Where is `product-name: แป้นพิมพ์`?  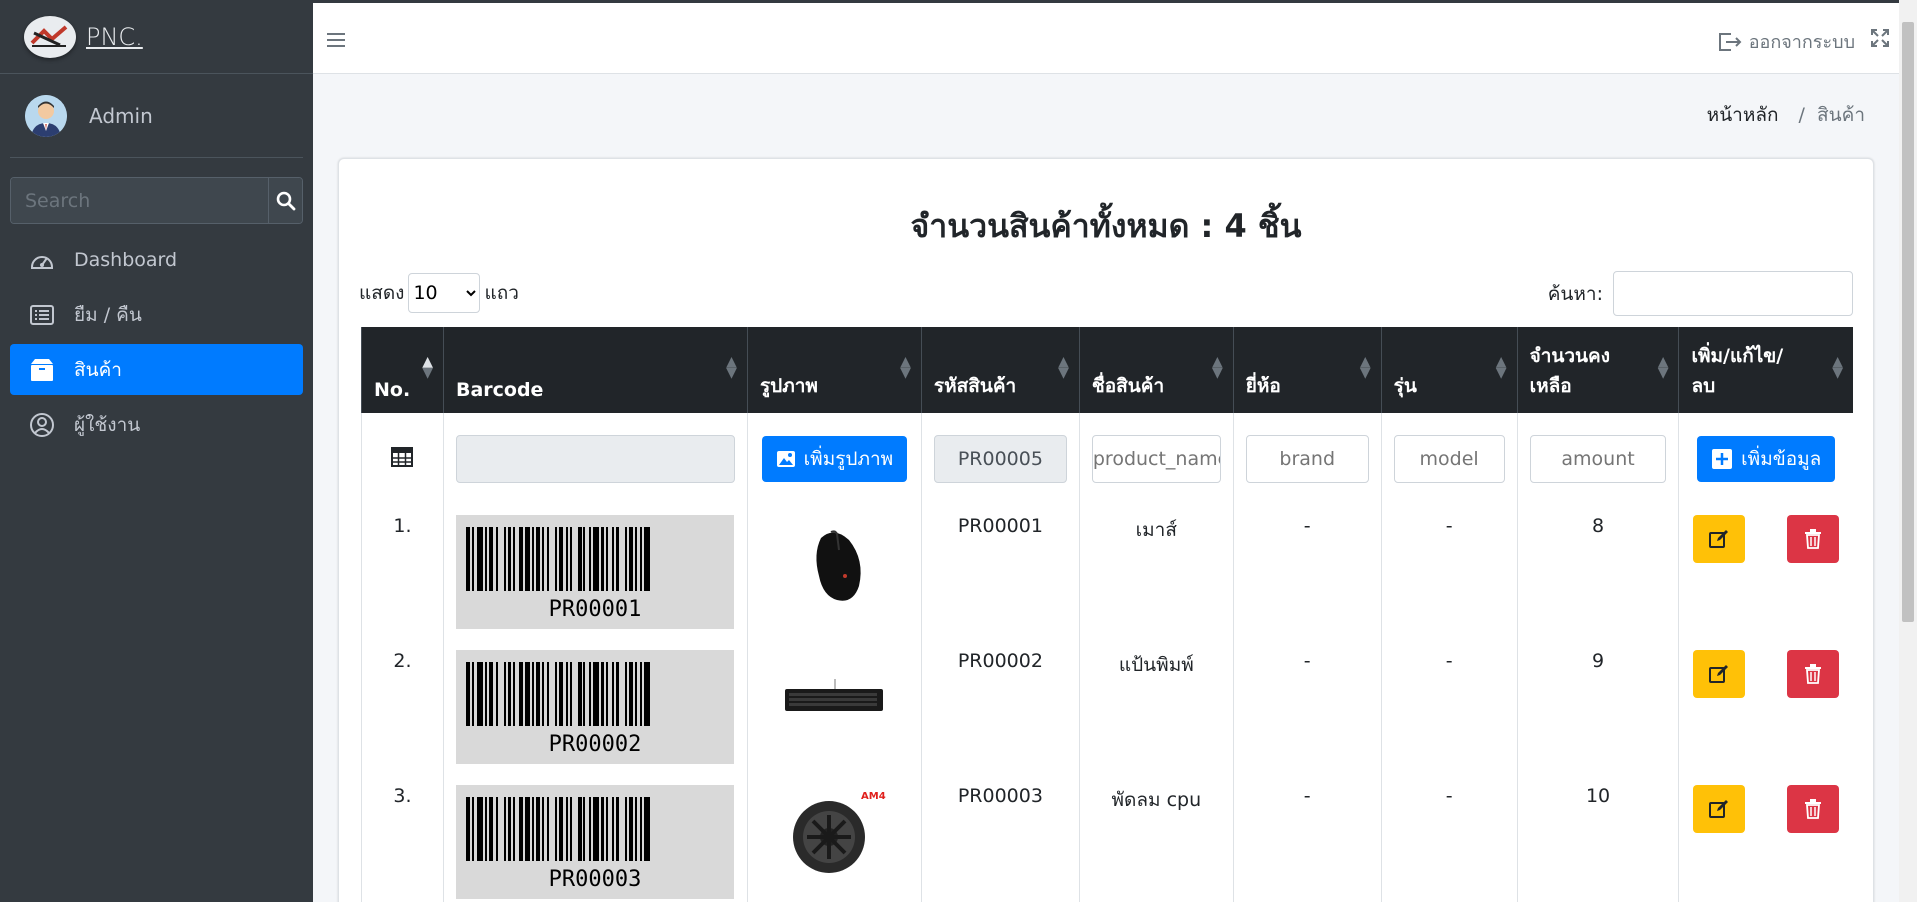 product-name: แป้นพิมพ์ is located at coordinates (1156, 707).